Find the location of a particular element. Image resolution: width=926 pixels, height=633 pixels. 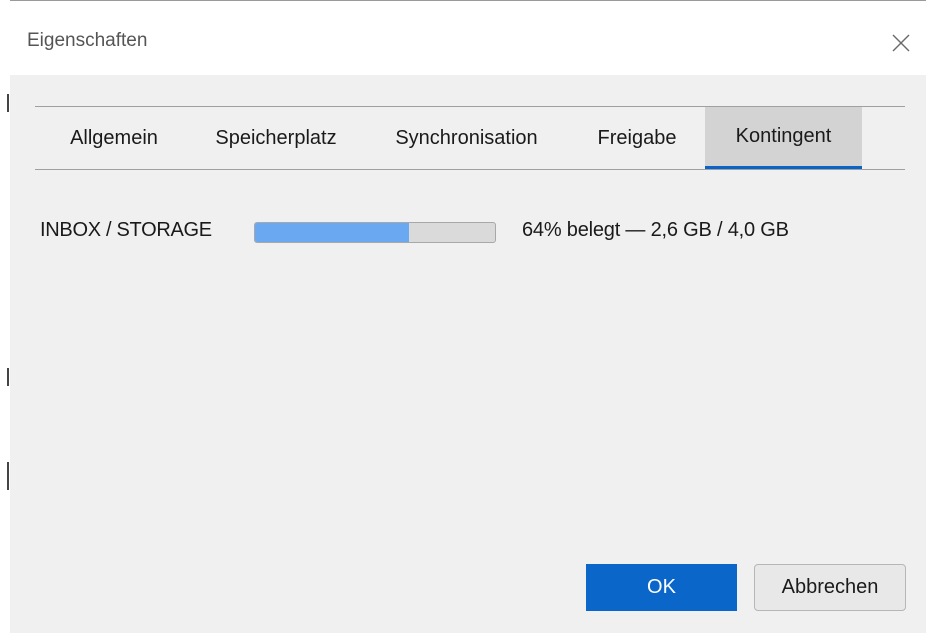

tab-label: Speicherplatz is located at coordinates (276, 137).